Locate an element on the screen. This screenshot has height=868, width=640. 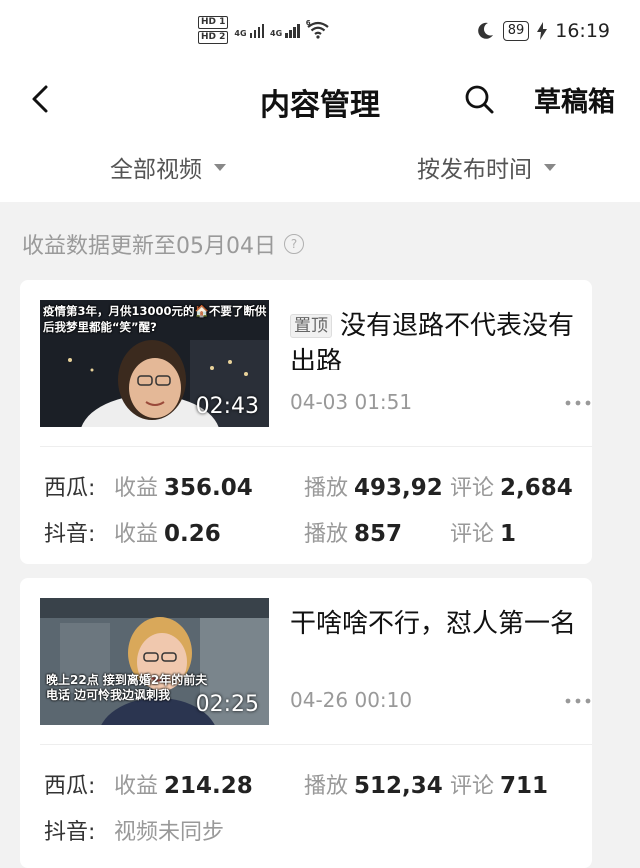
net1-label: 4G is located at coordinates (240, 33).